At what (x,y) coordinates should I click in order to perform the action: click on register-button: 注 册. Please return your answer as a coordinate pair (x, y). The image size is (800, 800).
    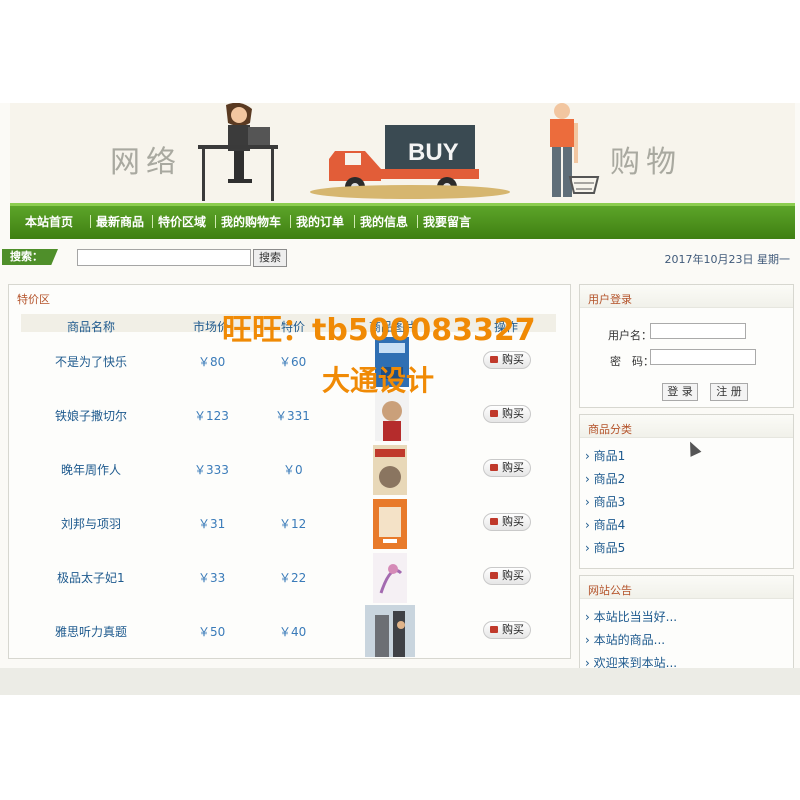
    Looking at the image, I should click on (729, 392).